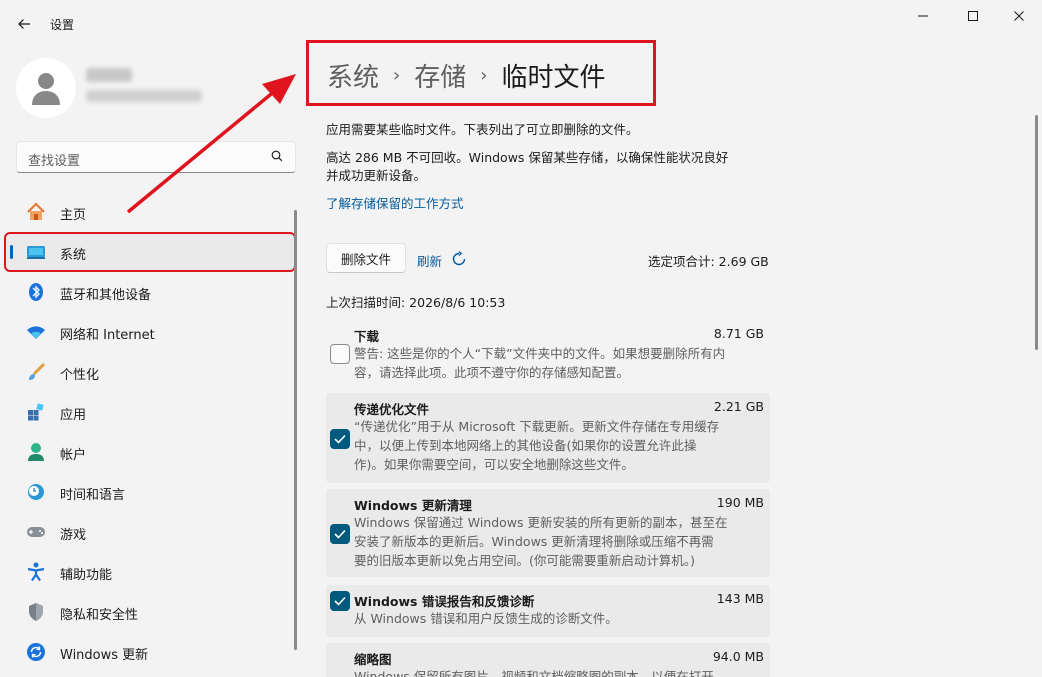 This screenshot has width=1042, height=677. What do you see at coordinates (36, 212) in the screenshot?
I see `home-icon` at bounding box center [36, 212].